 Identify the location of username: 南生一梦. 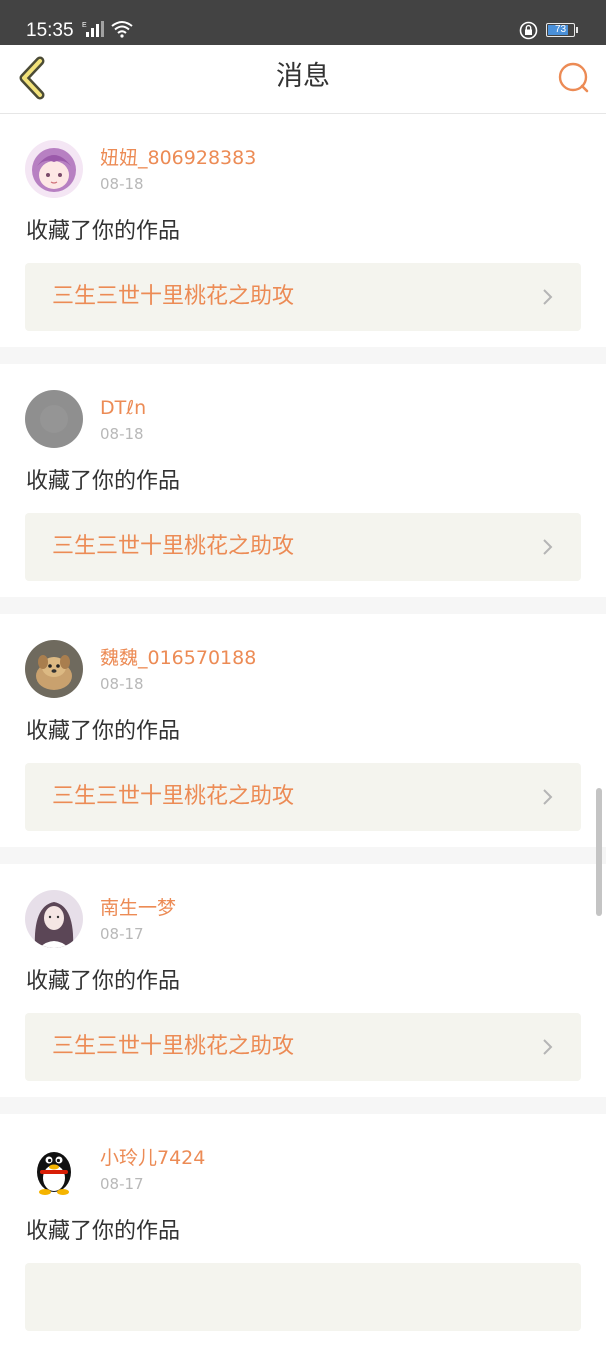
(138, 908).